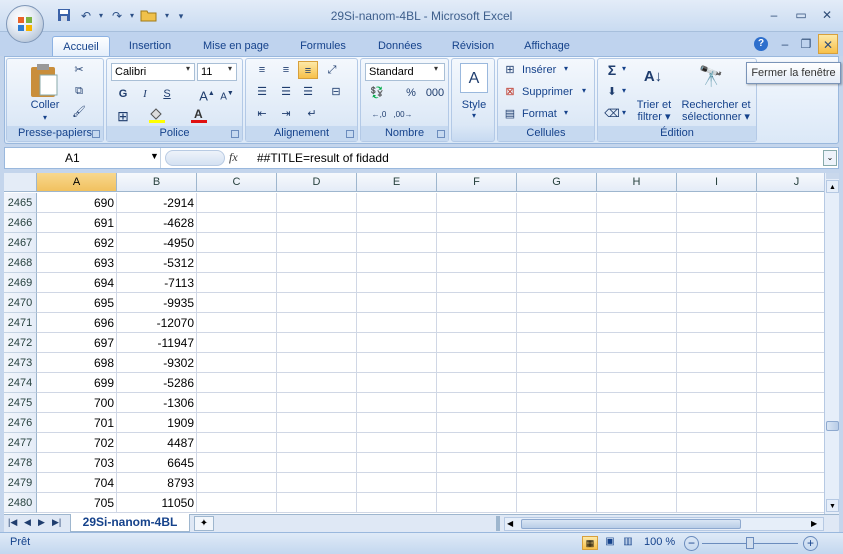  What do you see at coordinates (45, 117) in the screenshot?
I see `paste-dropdown-icon: ▾` at bounding box center [45, 117].